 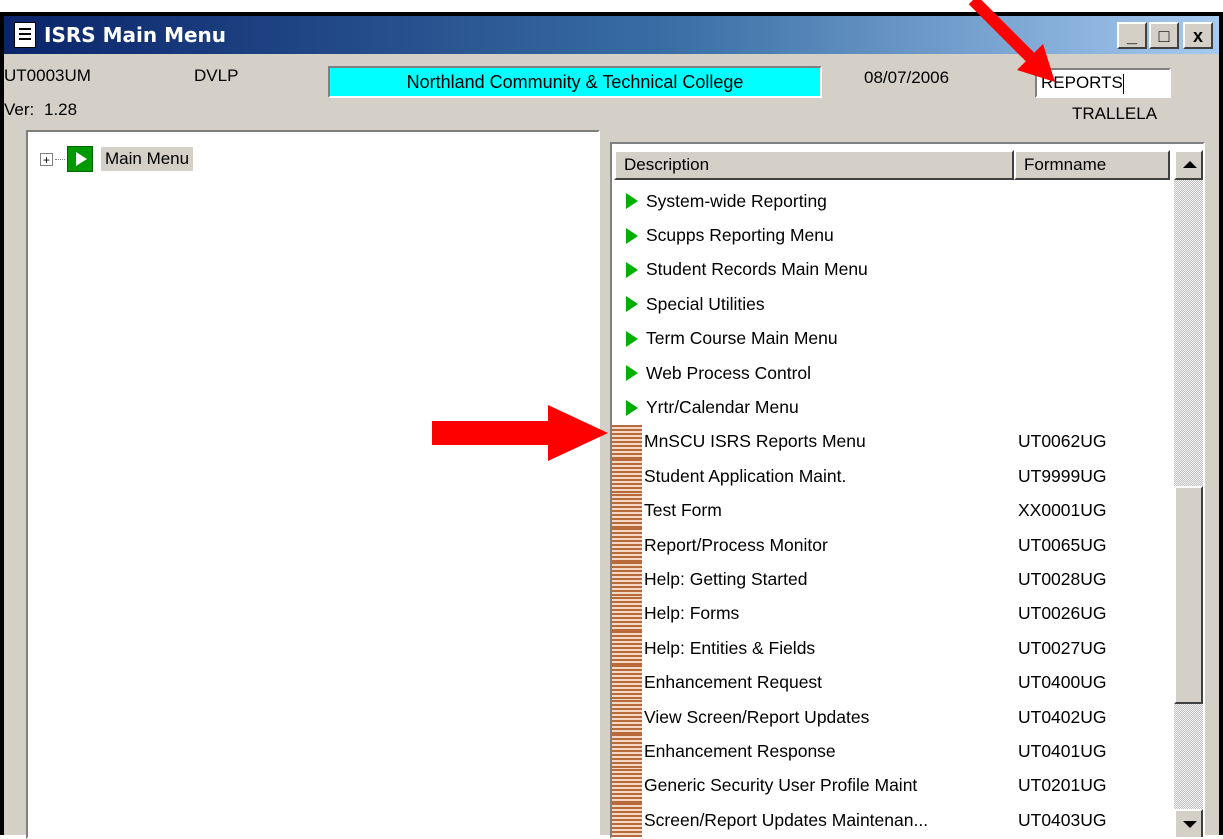 I want to click on list-row: Help: Entities & Fields UT0027UG, so click(x=892, y=648).